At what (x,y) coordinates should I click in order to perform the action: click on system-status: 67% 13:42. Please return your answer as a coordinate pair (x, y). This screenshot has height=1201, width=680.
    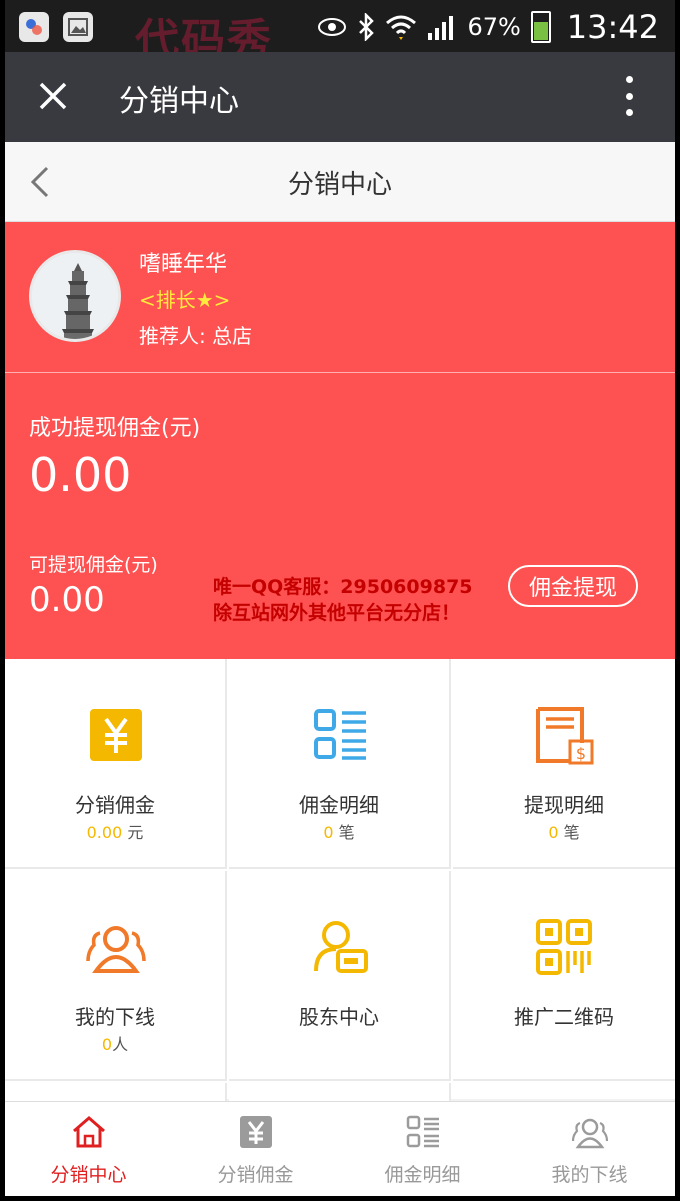
    Looking at the image, I should click on (488, 27).